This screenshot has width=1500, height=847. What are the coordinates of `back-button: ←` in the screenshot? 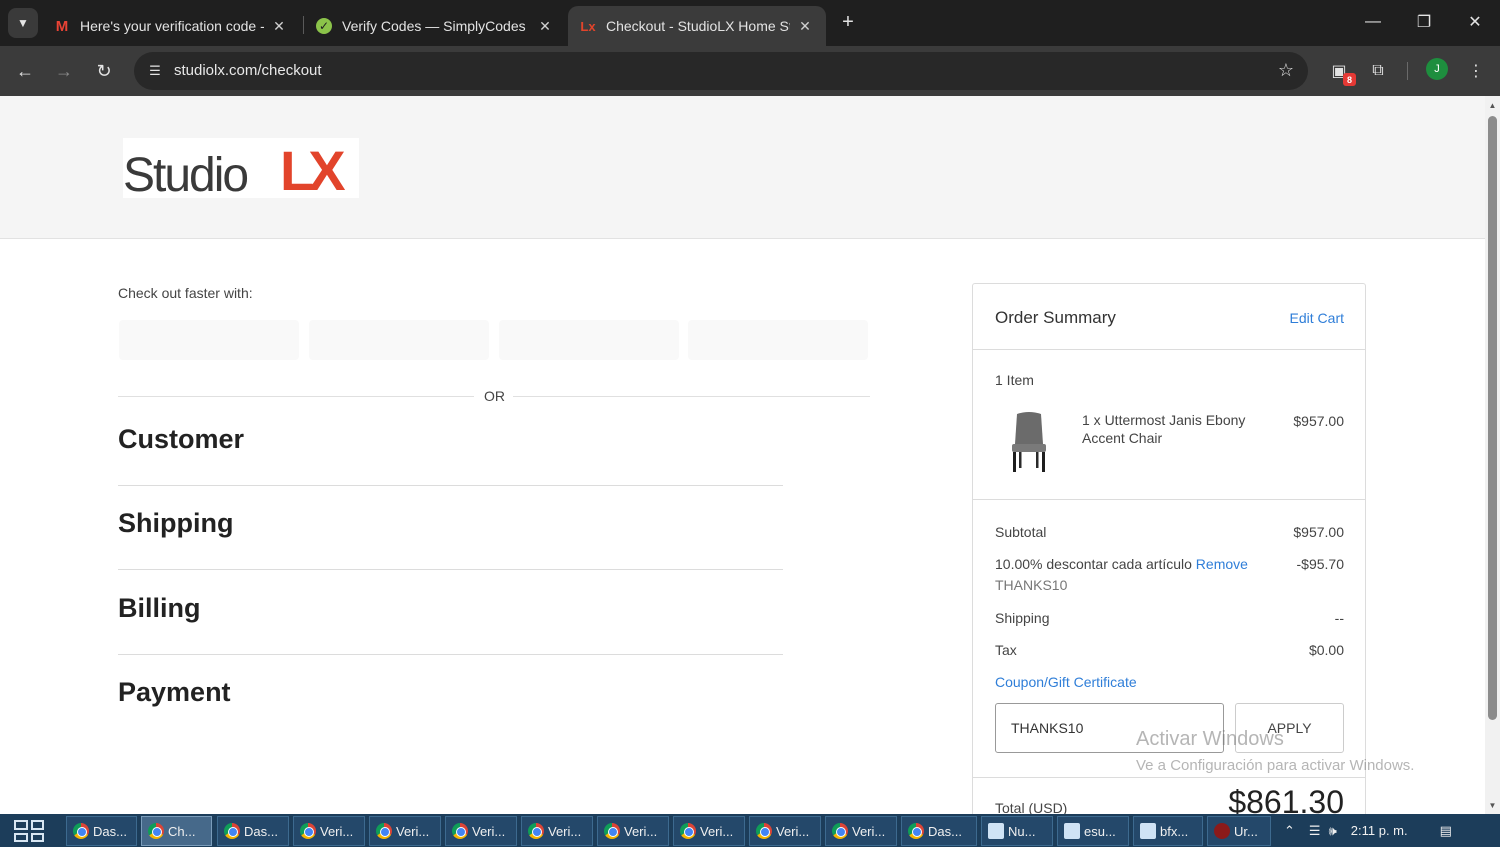 It's located at (25, 71).